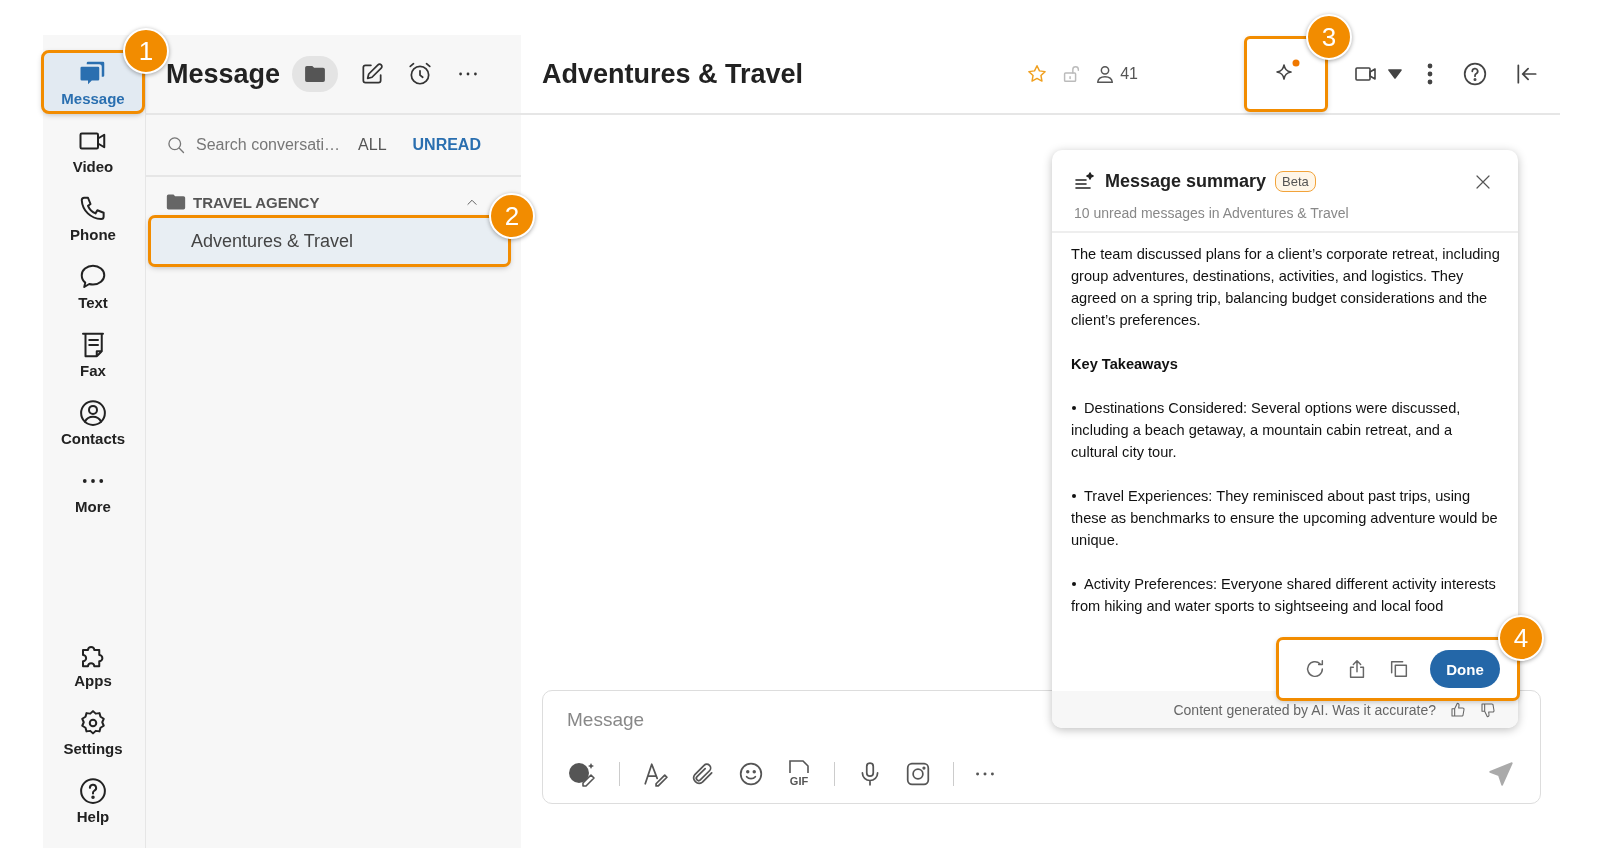 This screenshot has width=1600, height=848. I want to click on filter-tab: UNREAD, so click(446, 145).